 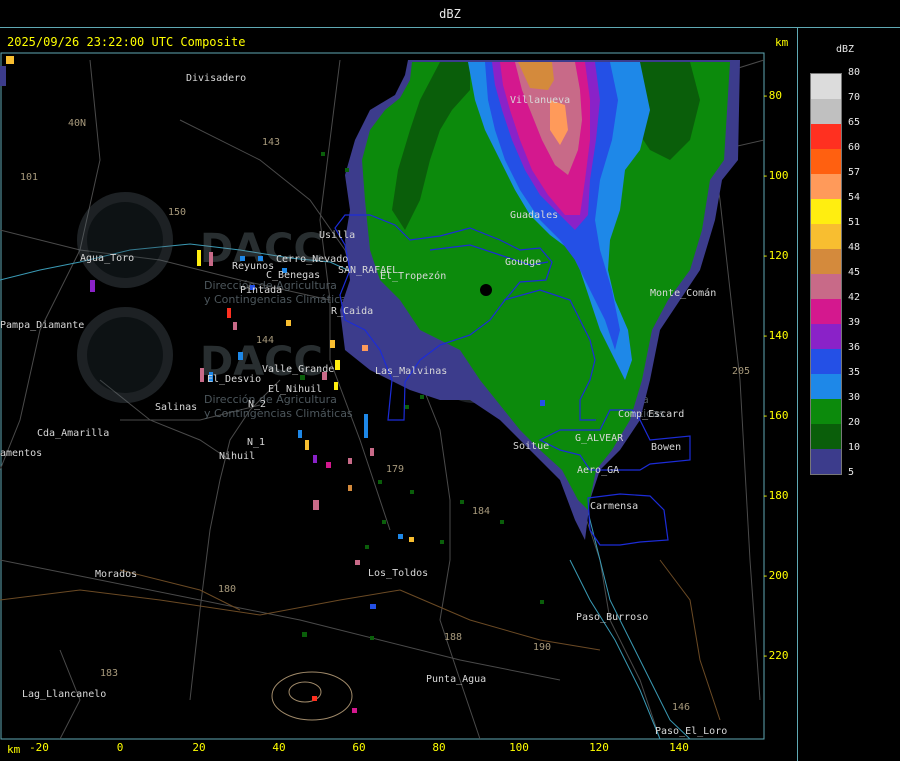 I want to click on road-179: 179, so click(x=395, y=469).